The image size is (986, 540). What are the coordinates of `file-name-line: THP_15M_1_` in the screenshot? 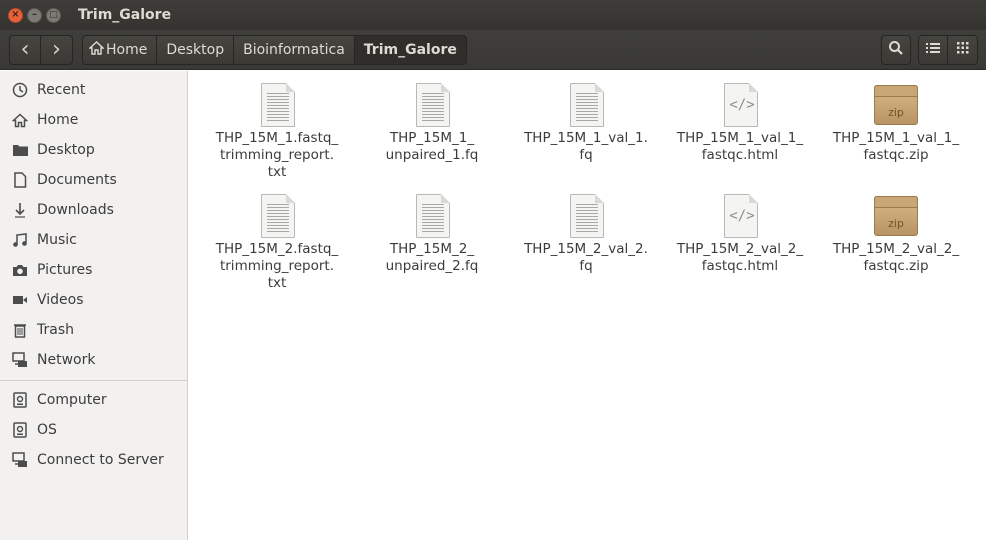 It's located at (432, 138).